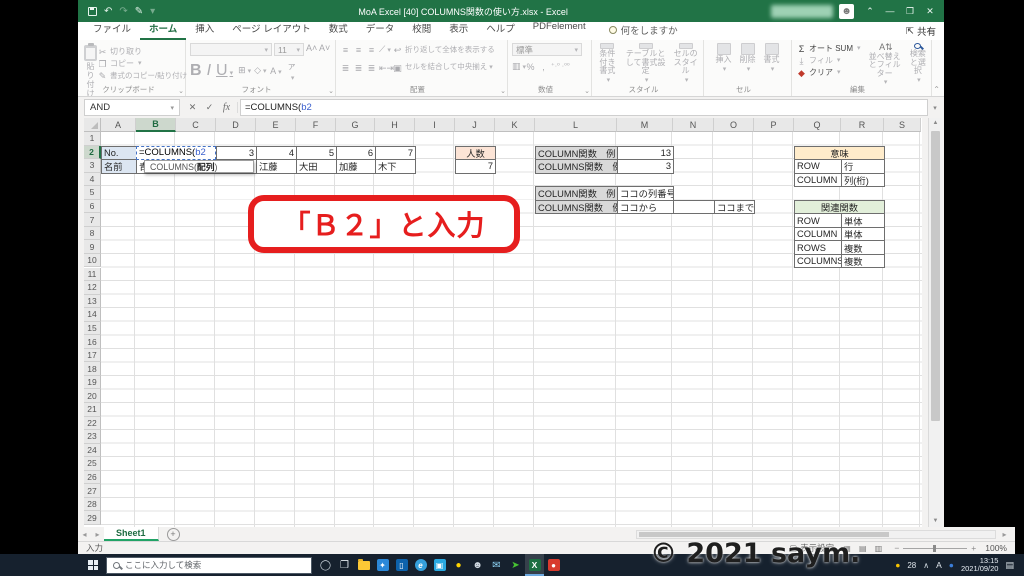  I want to click on conditional-formatting-button: 条件付き書式, so click(607, 64).